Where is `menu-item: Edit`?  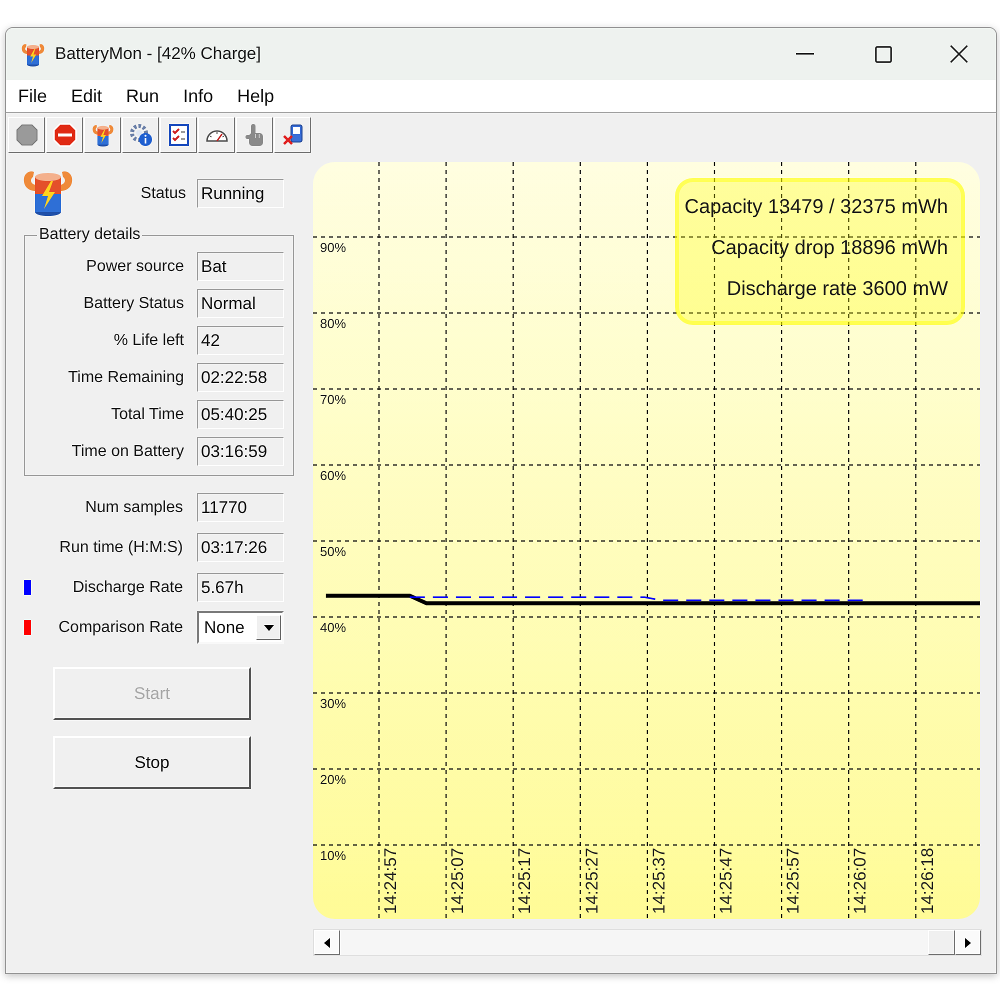
menu-item: Edit is located at coordinates (86, 96).